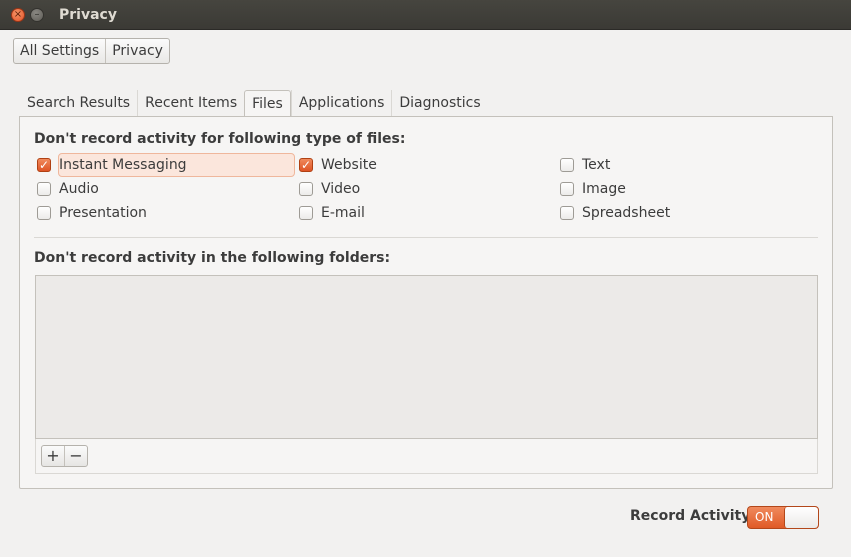 Image resolution: width=851 pixels, height=557 pixels. Describe the element at coordinates (349, 165) in the screenshot. I see `checkbox-label: Website` at that location.